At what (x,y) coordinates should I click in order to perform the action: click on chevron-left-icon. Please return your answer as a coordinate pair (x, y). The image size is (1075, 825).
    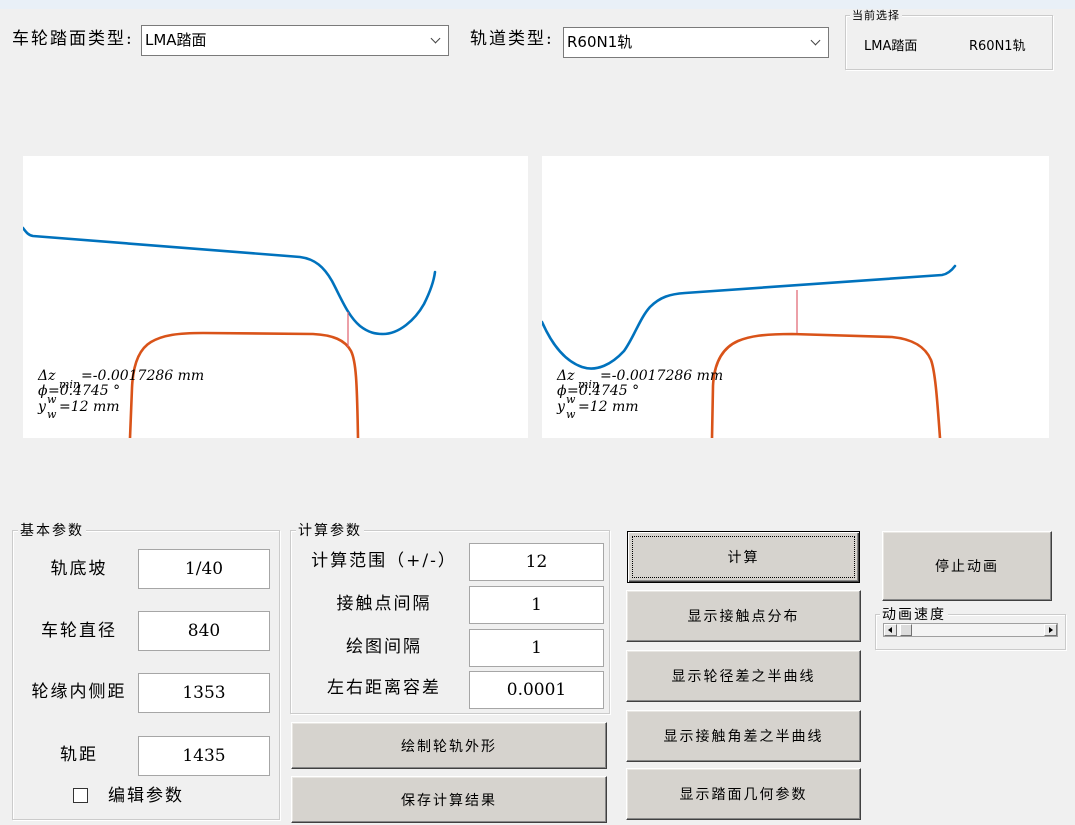
    Looking at the image, I should click on (890, 630).